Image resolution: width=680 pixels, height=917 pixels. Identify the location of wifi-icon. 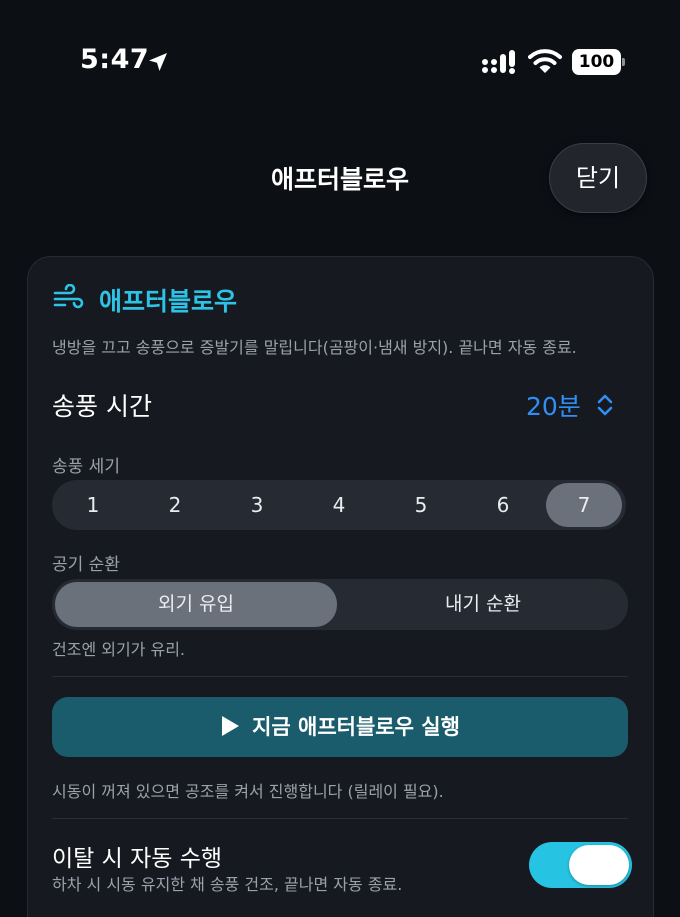
(545, 61).